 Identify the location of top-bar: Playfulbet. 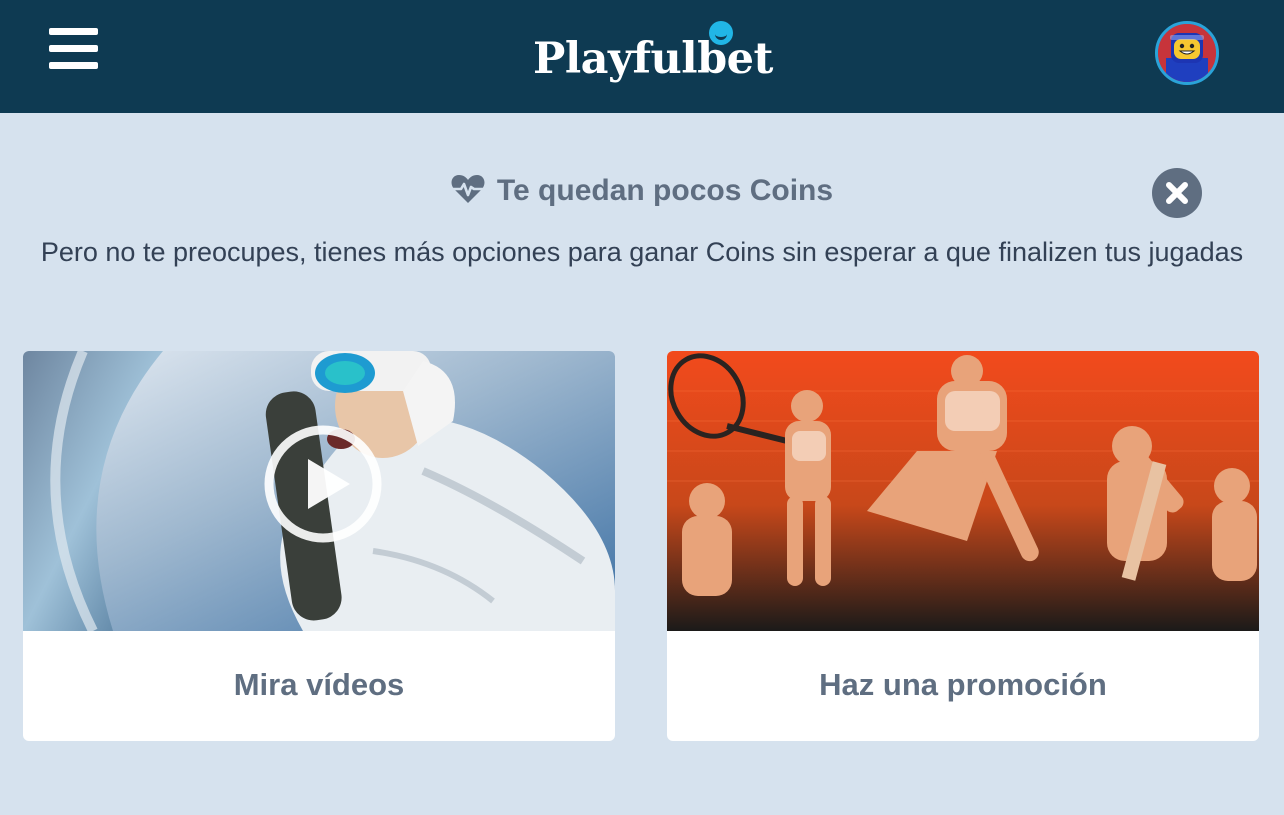
(642, 56).